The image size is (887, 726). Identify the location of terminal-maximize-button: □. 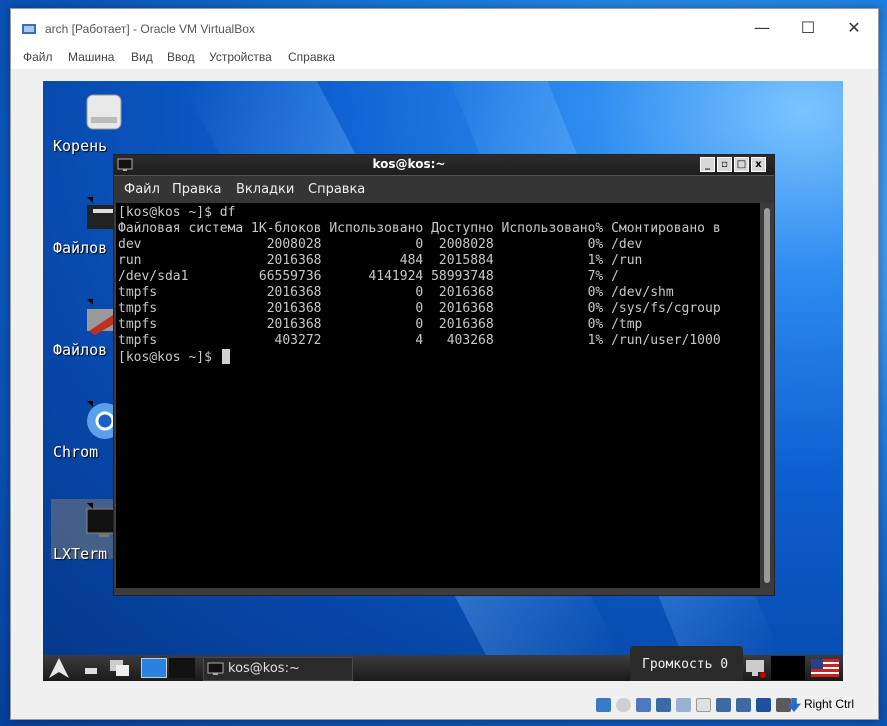
(741, 164).